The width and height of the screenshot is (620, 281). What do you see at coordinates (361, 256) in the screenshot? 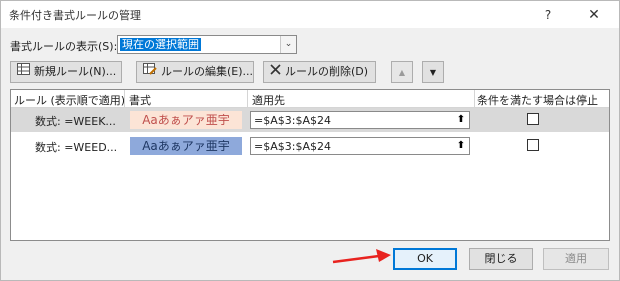
I see `annotation-arrow-icon` at bounding box center [361, 256].